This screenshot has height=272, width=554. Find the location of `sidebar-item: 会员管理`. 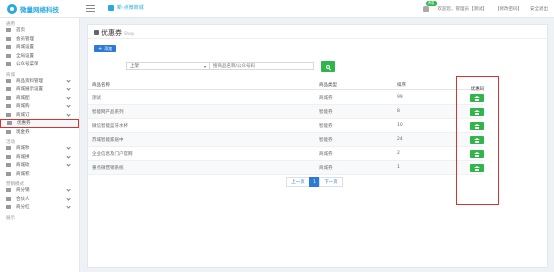

sidebar-item: 会员管理 is located at coordinates (39, 39).